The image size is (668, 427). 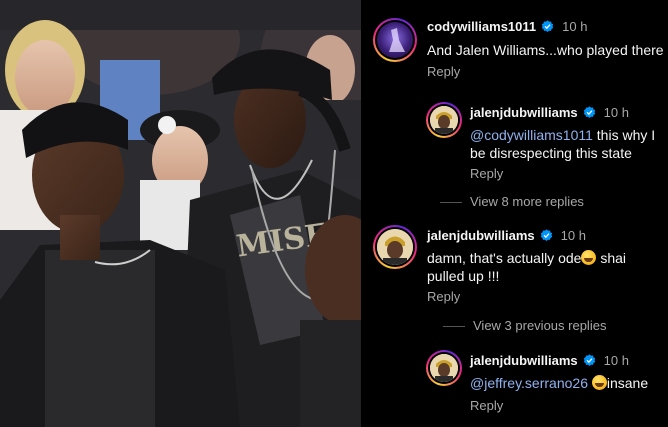 What do you see at coordinates (545, 50) in the screenshot?
I see `comment-text: And Jalen Williams...who played there` at bounding box center [545, 50].